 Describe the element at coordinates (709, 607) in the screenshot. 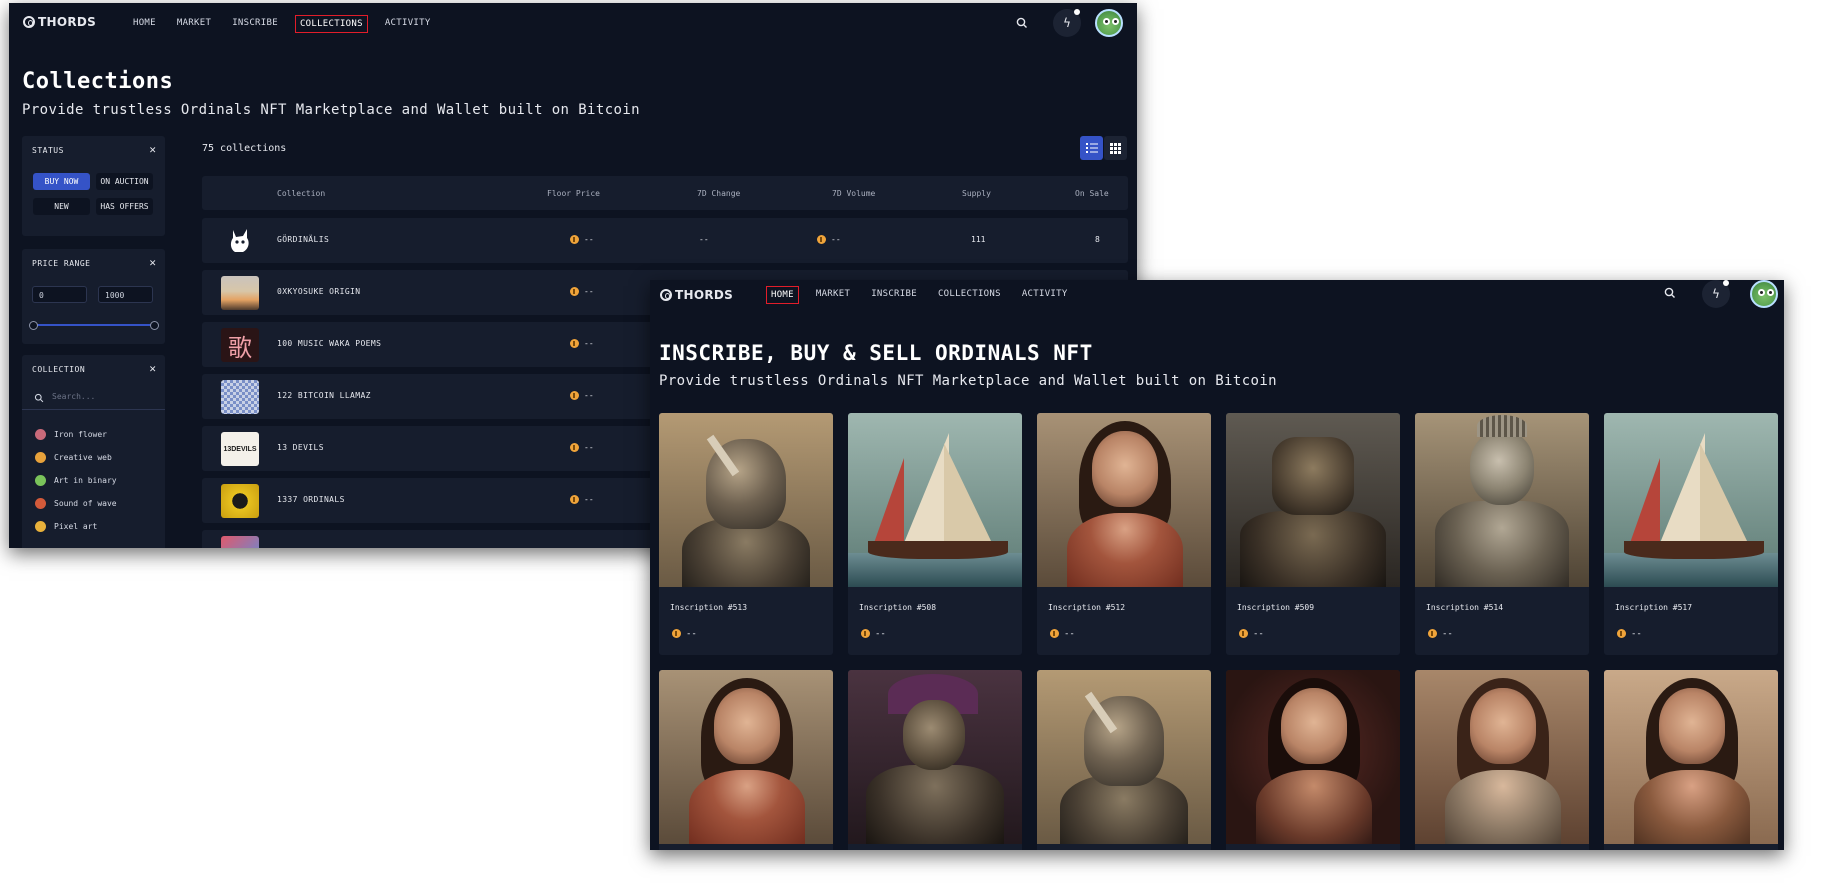

I see `nft-title: Inscription #513` at that location.